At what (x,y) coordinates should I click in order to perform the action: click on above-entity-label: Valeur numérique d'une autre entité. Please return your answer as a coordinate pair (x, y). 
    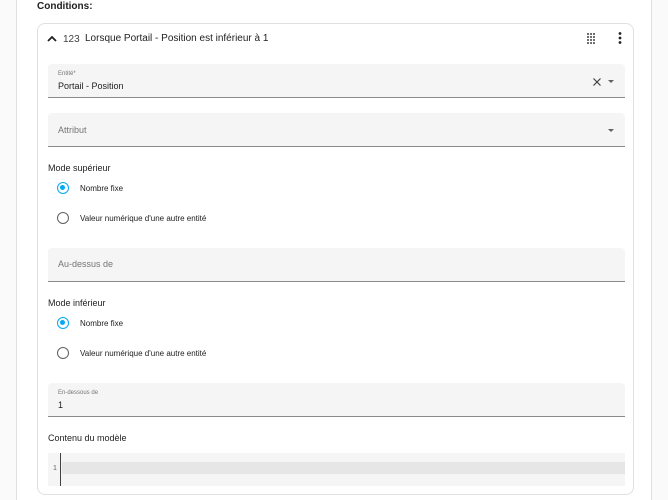
    Looking at the image, I should click on (143, 218).